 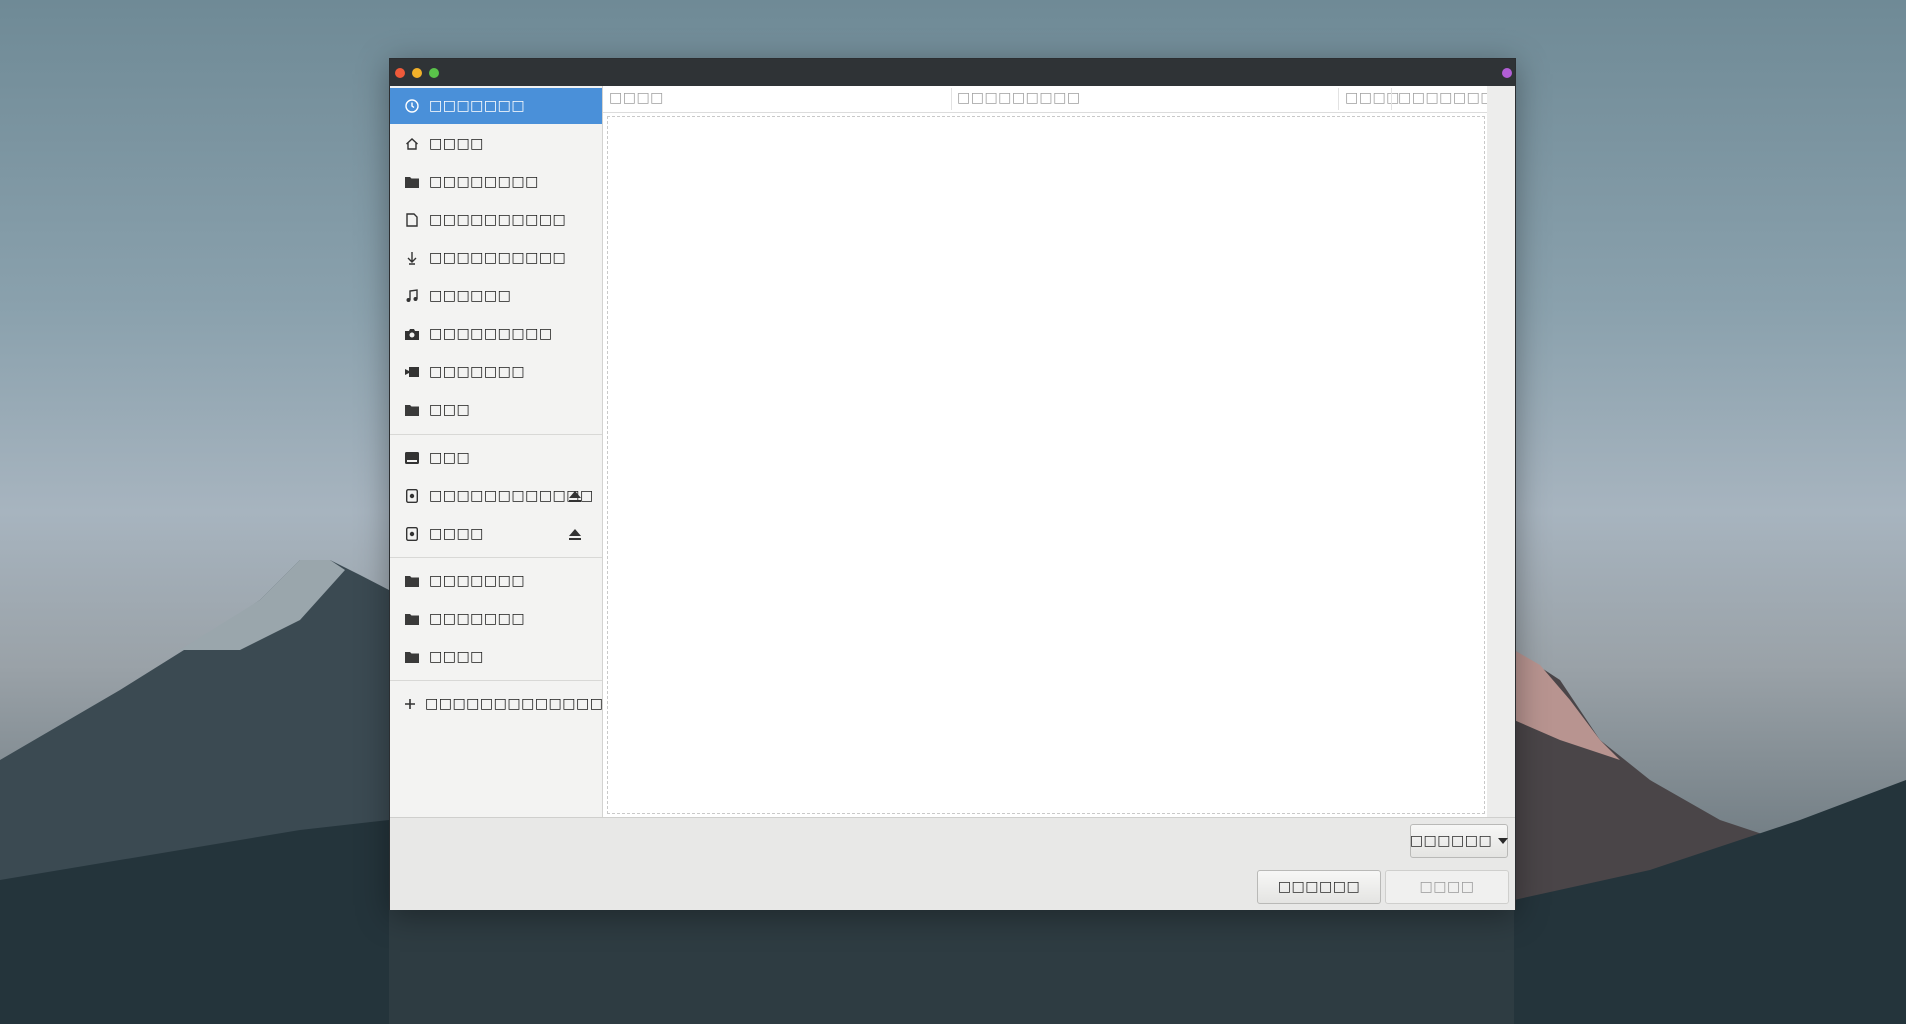 What do you see at coordinates (412, 144) in the screenshot?
I see `home-icon` at bounding box center [412, 144].